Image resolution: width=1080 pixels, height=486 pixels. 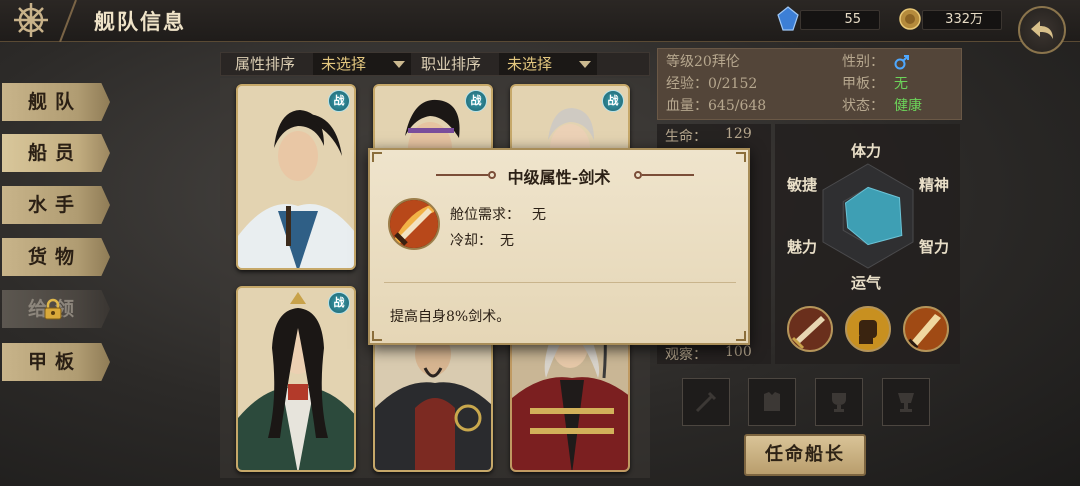 I want to click on equip-slot-weapon, so click(x=706, y=402).